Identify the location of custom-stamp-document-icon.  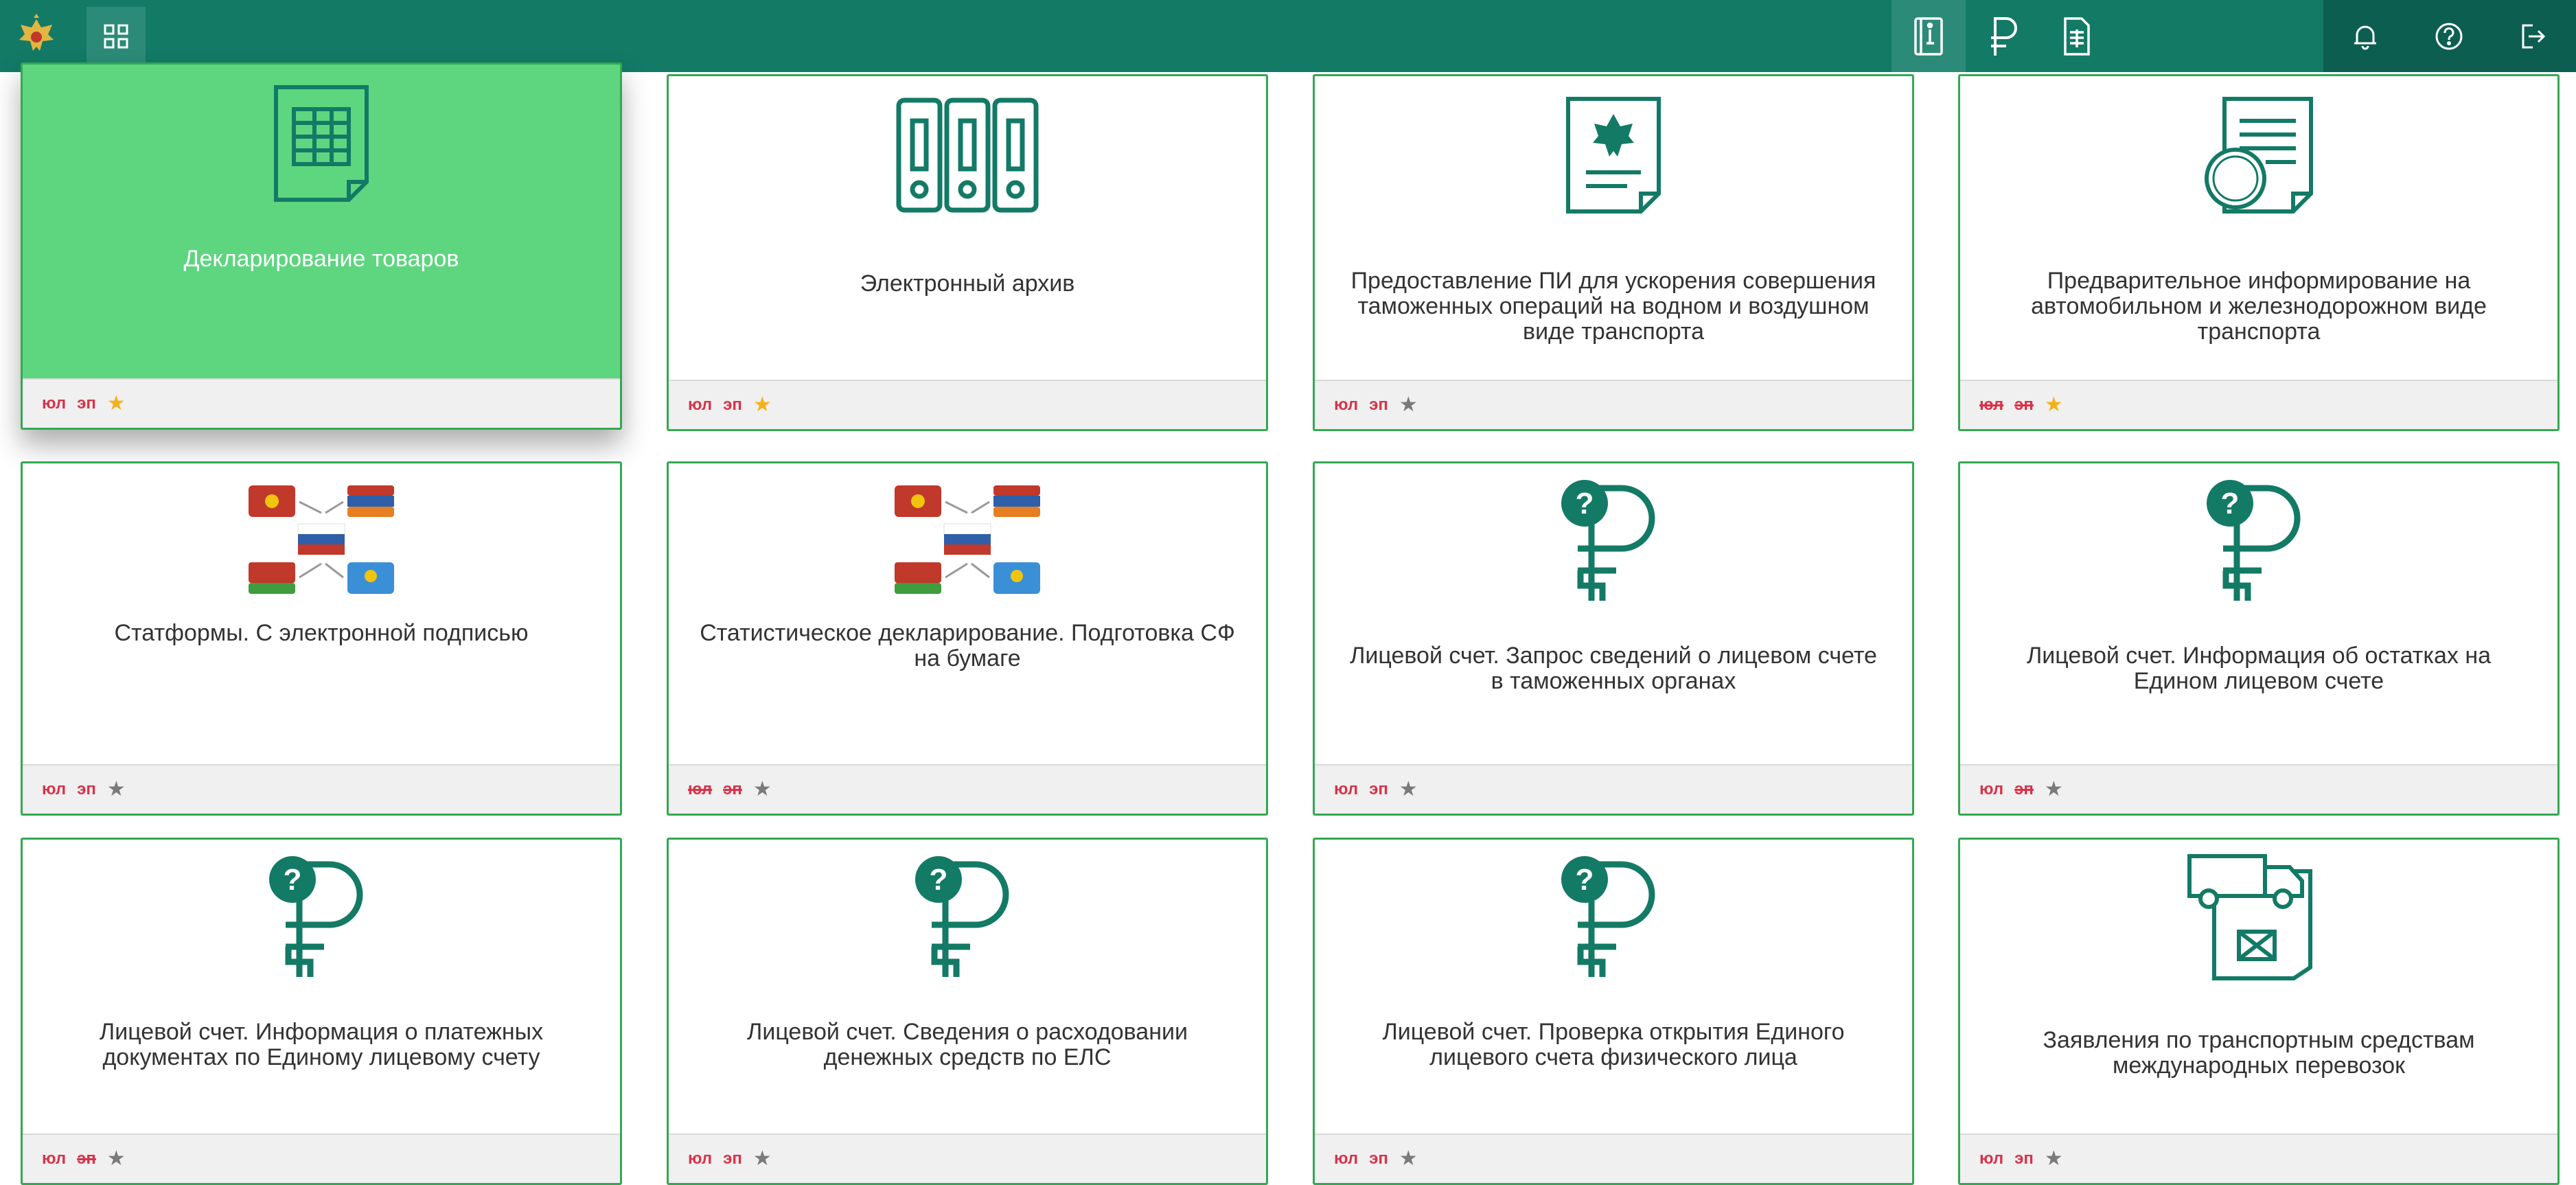
(2258, 155).